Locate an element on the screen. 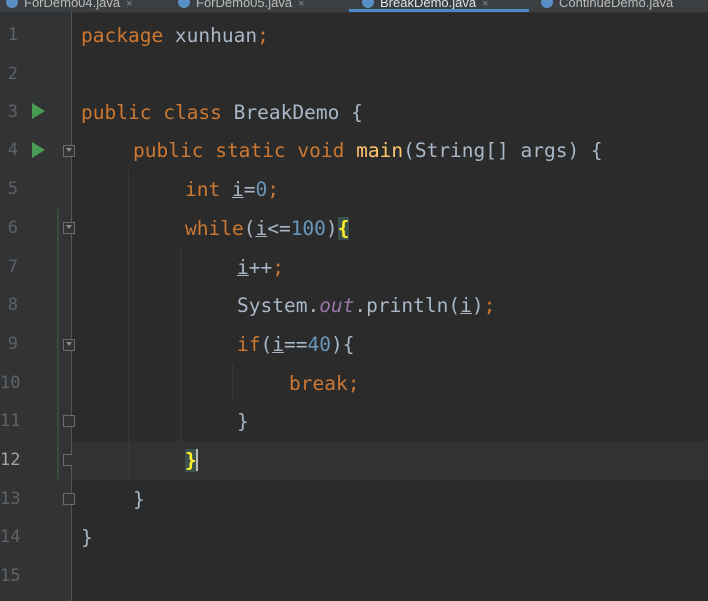 This screenshot has height=601, width=708. line-number: 13 is located at coordinates (10, 499).